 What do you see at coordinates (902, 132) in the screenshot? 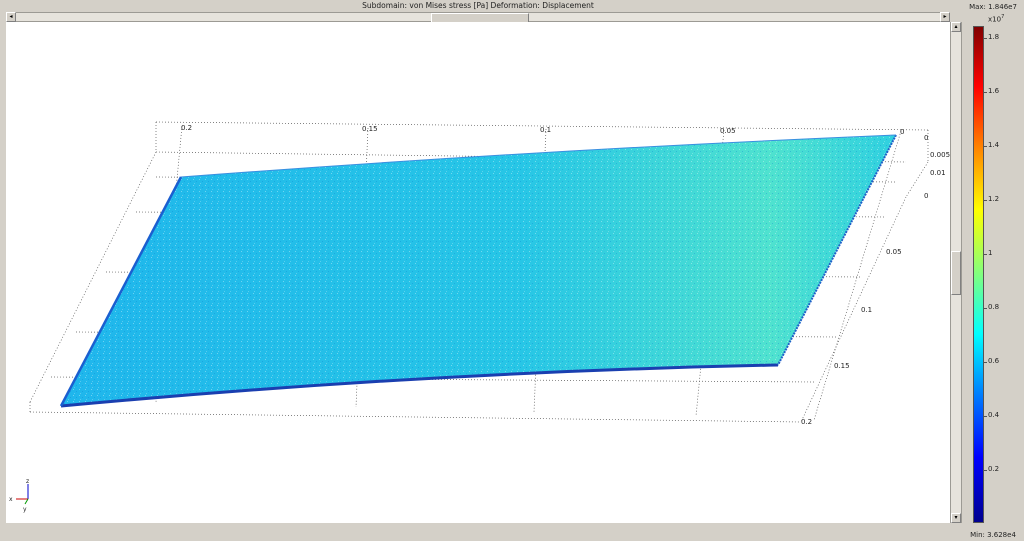
I see `x-tick-label: 0` at bounding box center [902, 132].